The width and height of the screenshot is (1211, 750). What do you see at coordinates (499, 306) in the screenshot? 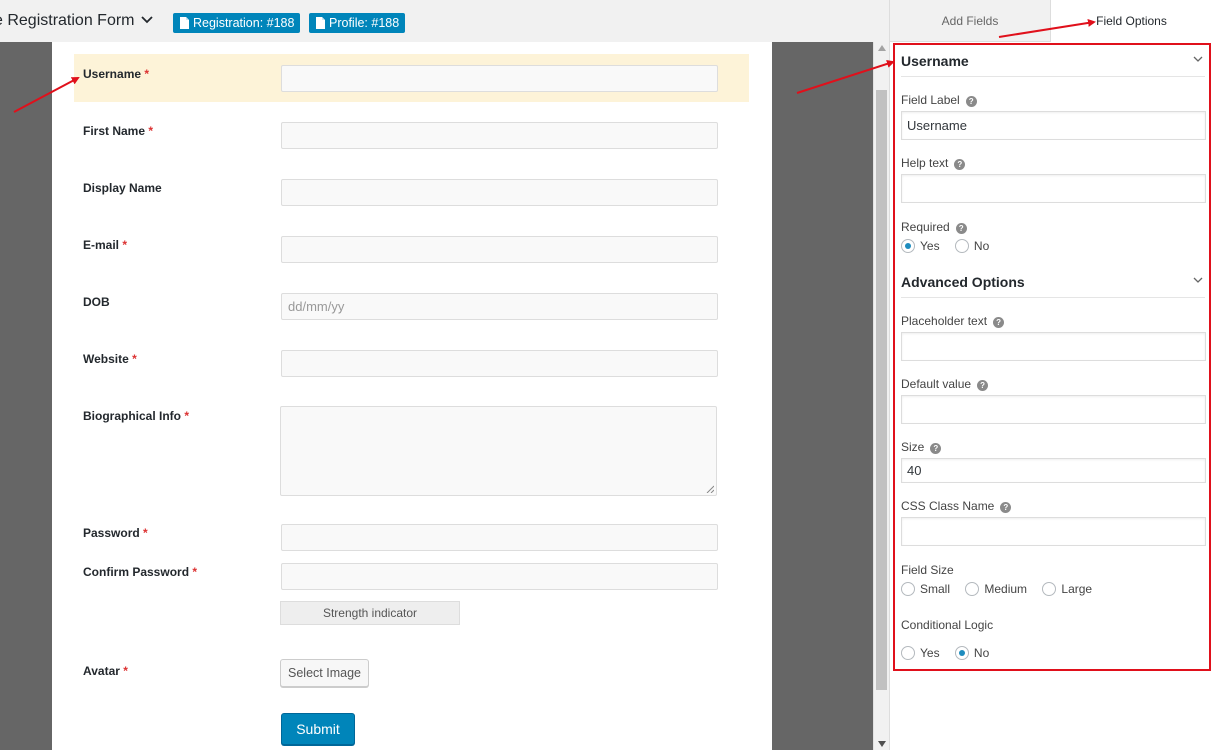
I see `dob-input: dd/mm/yy` at bounding box center [499, 306].